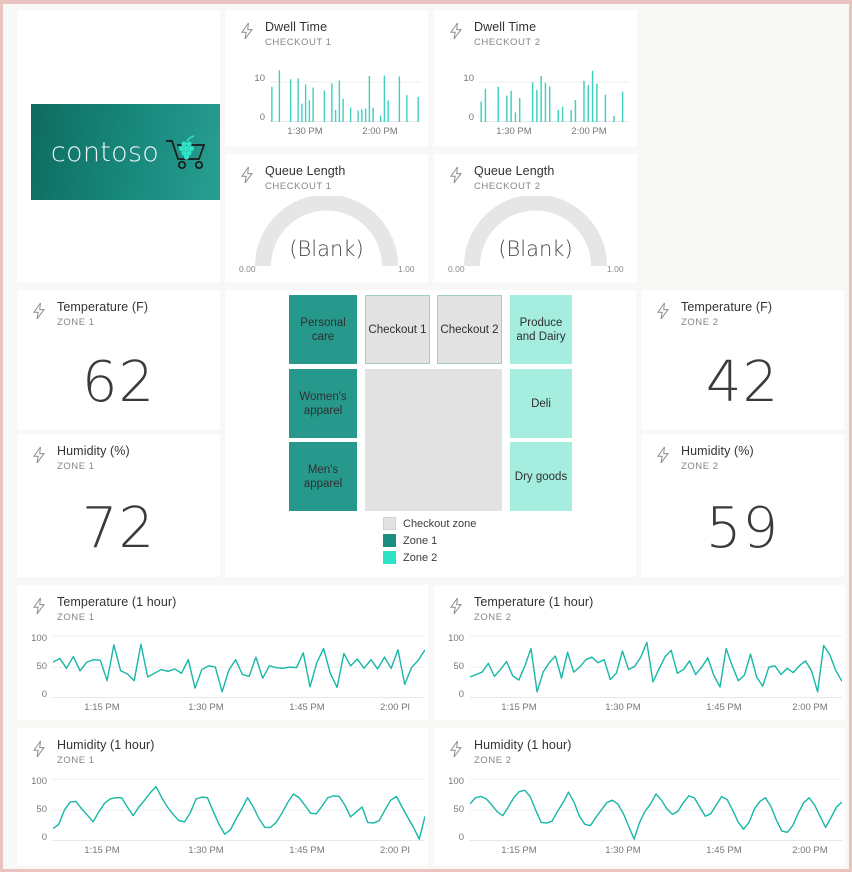 The image size is (852, 872). I want to click on logo-card: contoso, so click(118, 146).